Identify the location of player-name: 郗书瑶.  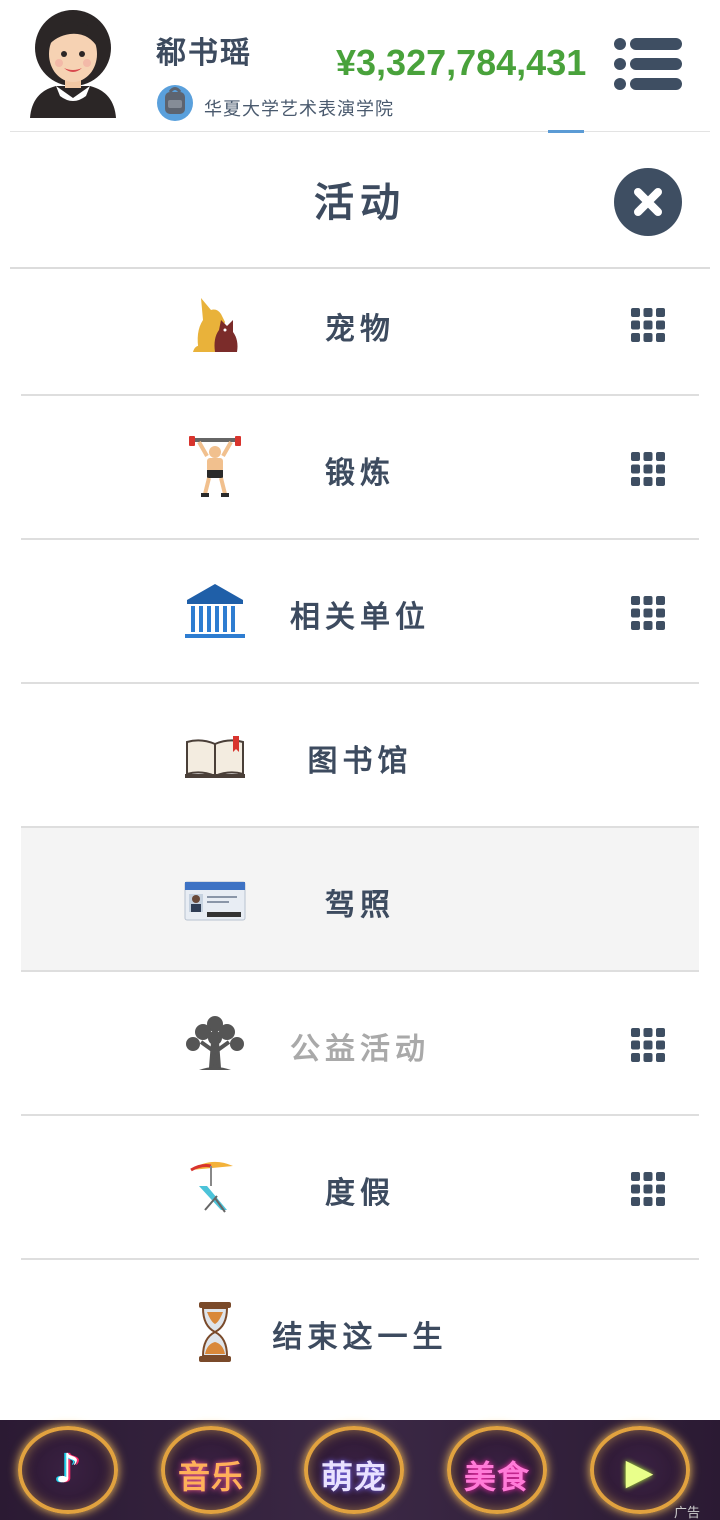
(204, 53).